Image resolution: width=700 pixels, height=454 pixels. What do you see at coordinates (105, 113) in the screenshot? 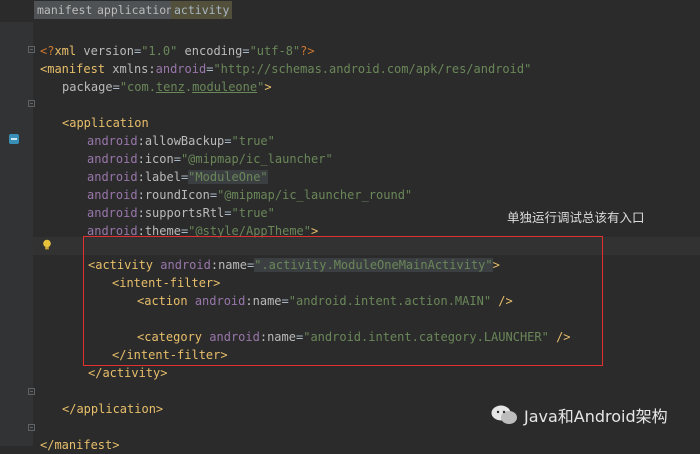
I see `code-line-5: <application` at bounding box center [105, 113].